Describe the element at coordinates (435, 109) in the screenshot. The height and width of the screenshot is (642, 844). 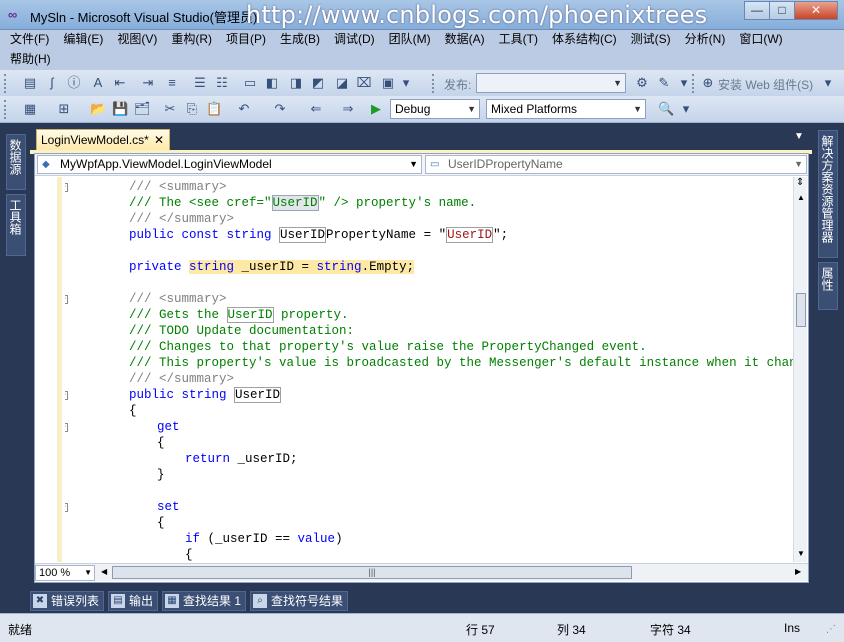
I see `solution-configuration-combo: Debug ▼` at that location.